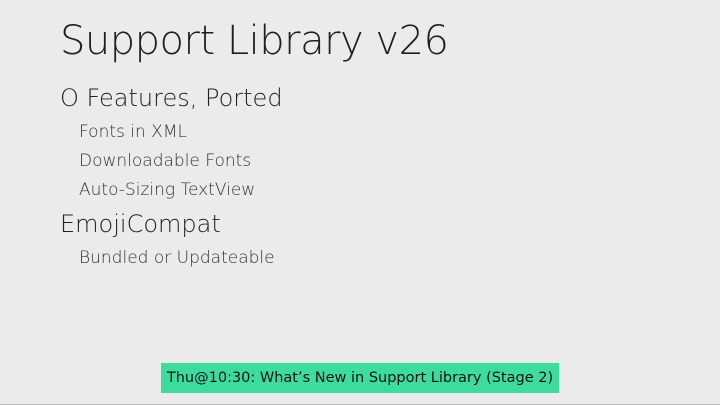 This screenshot has width=720, height=405. I want to click on section-heading-o-features: O Features, Ported, so click(171, 98).